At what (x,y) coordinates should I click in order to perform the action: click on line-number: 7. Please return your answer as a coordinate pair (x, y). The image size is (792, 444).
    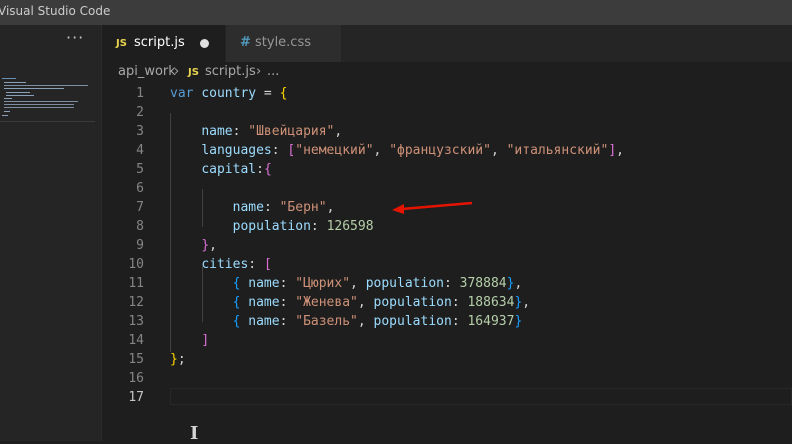
    Looking at the image, I should click on (140, 207).